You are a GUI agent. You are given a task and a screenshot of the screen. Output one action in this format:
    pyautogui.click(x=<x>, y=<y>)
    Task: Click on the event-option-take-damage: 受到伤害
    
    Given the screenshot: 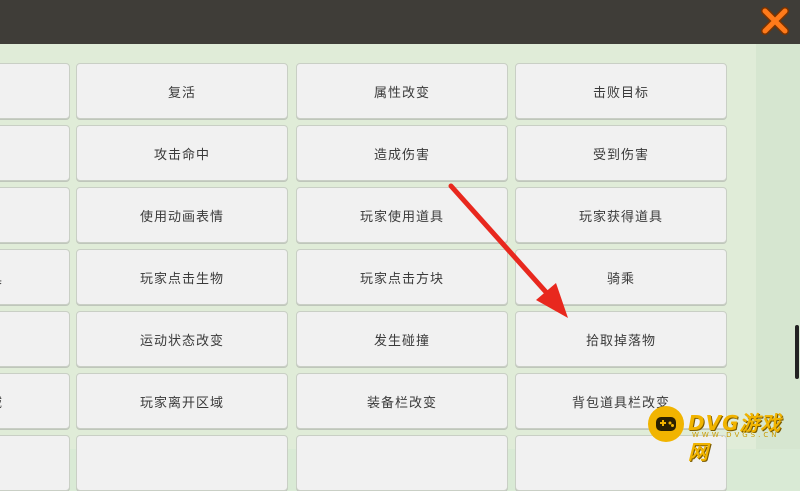 What is the action you would take?
    pyautogui.click(x=621, y=153)
    